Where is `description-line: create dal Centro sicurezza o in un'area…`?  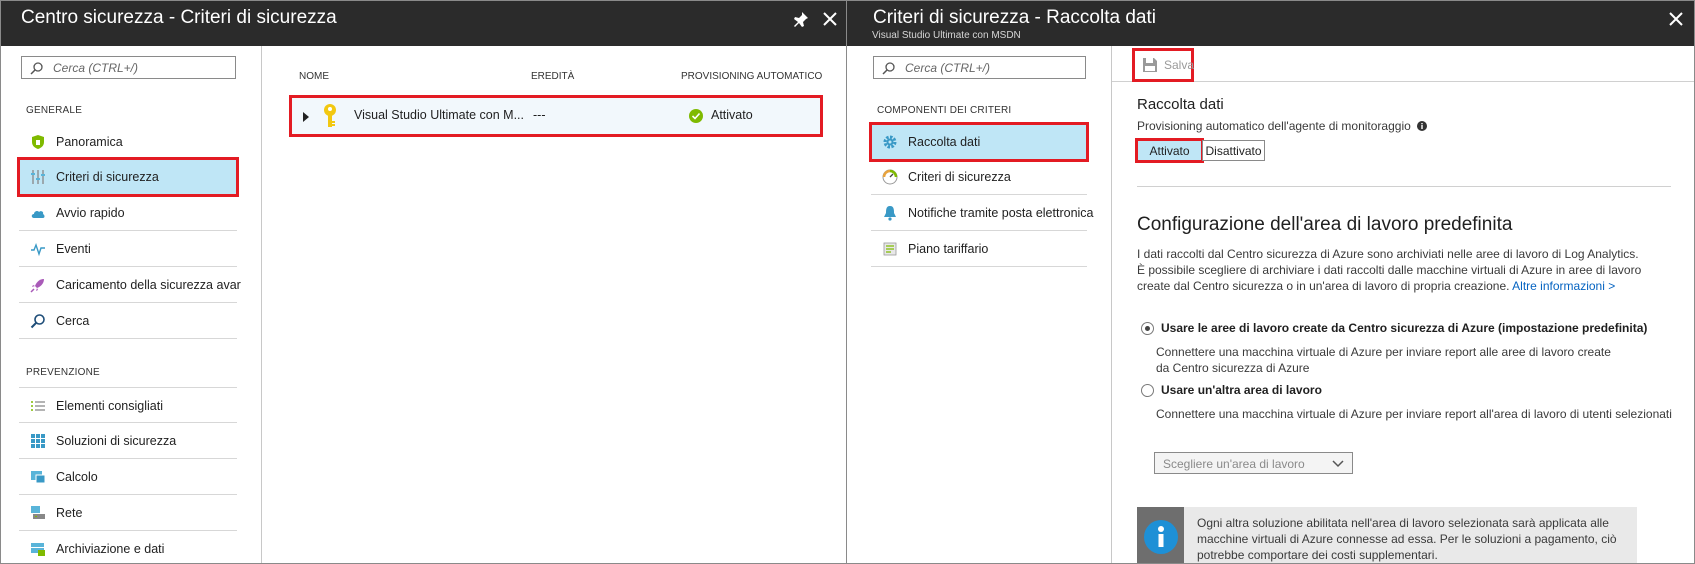 description-line: create dal Centro sicurezza o in un'area… is located at coordinates (1323, 286).